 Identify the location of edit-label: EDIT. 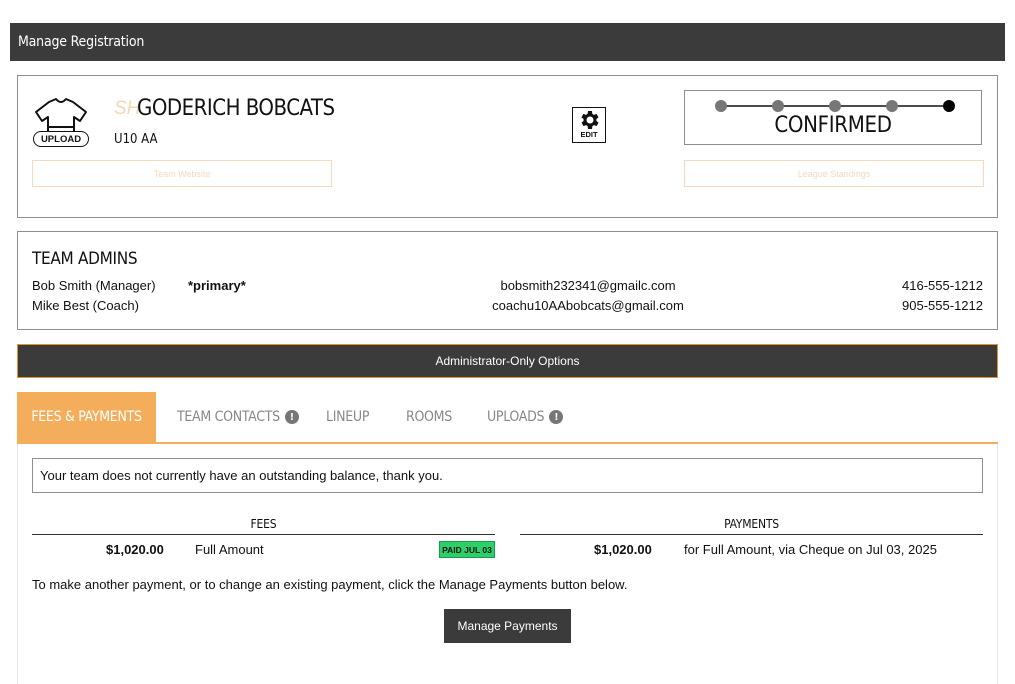
(589, 134).